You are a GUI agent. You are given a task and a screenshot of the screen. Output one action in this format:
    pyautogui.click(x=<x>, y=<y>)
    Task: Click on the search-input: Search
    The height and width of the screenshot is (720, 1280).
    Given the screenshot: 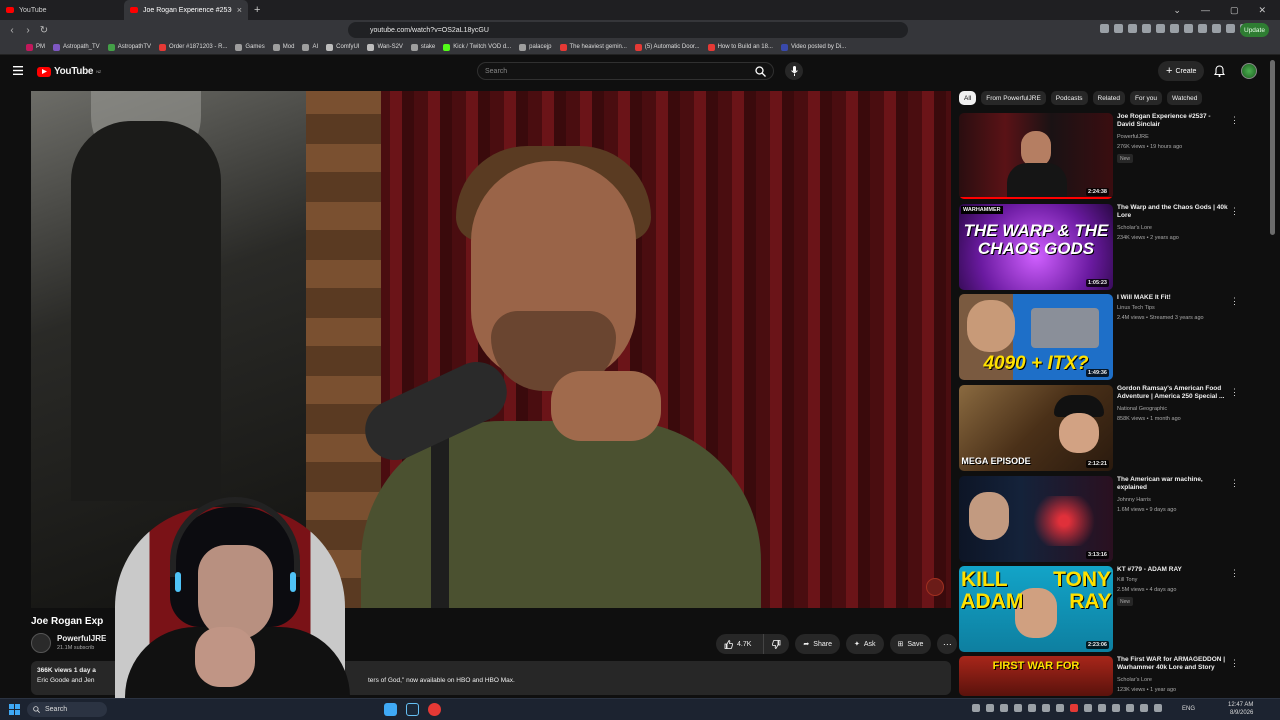 What is the action you would take?
    pyautogui.click(x=625, y=71)
    